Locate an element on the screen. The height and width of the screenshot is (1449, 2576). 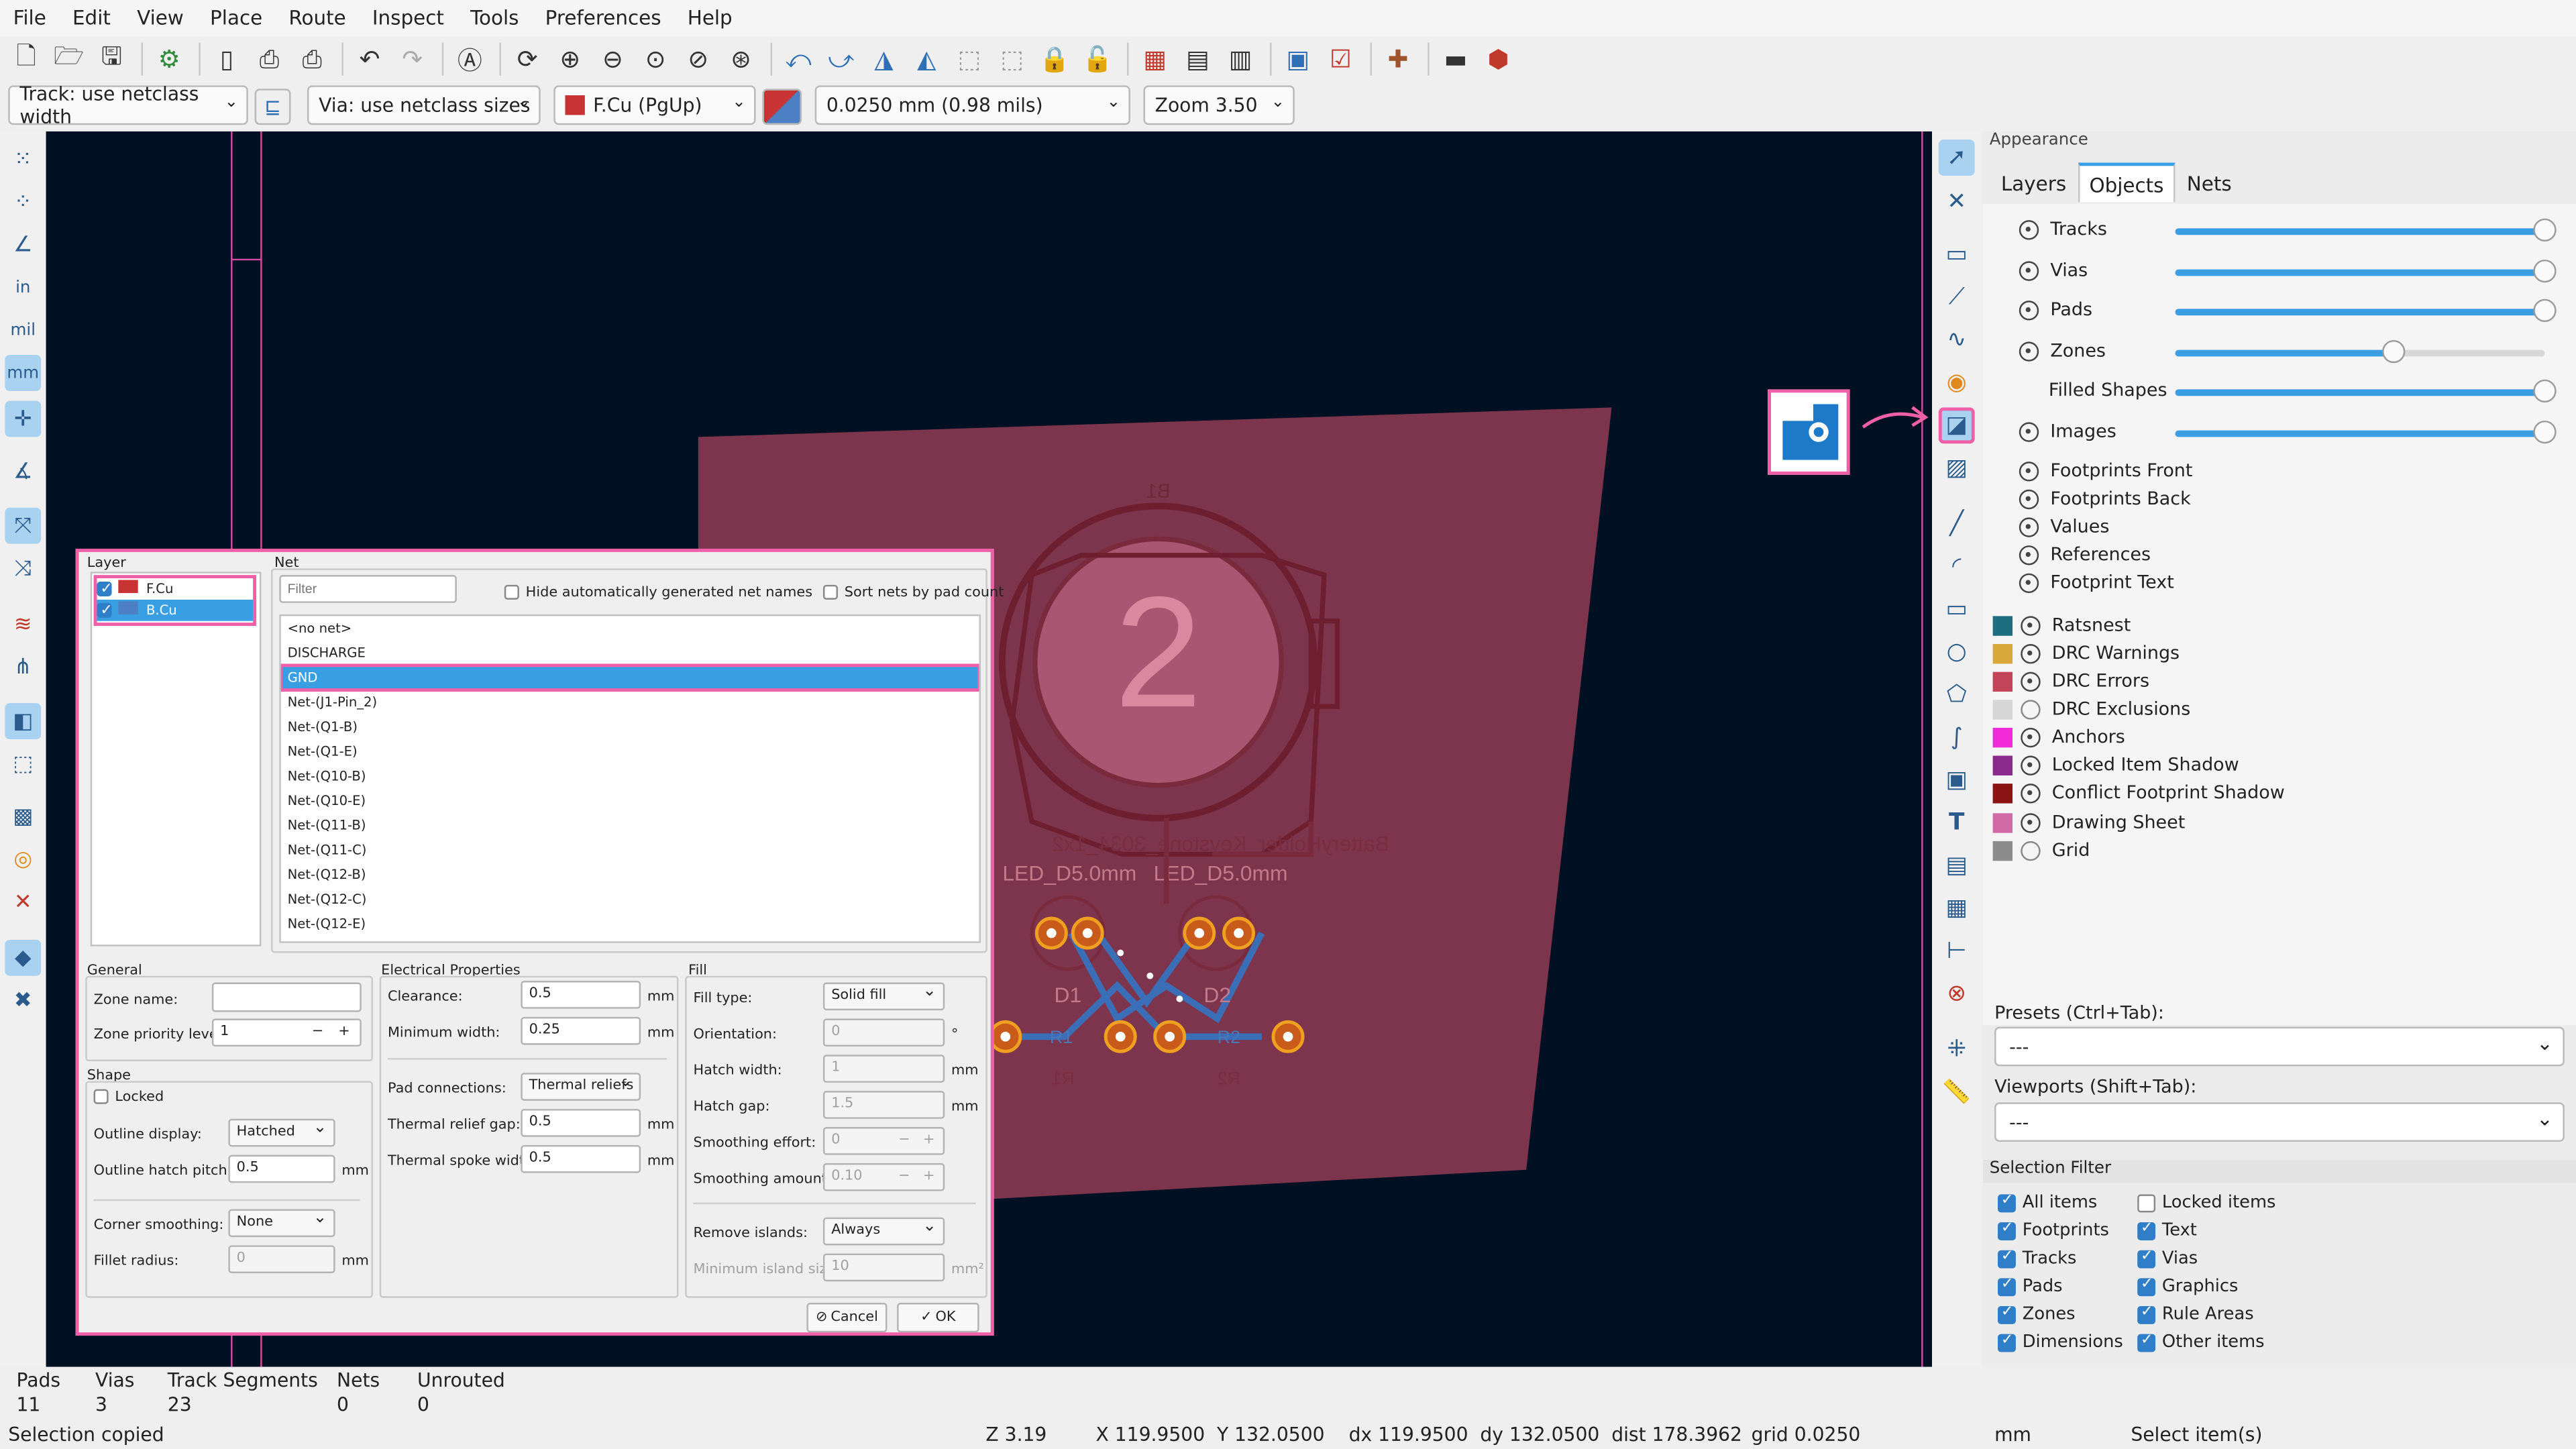
filter-graphics: Graphics is located at coordinates (2187, 1286).